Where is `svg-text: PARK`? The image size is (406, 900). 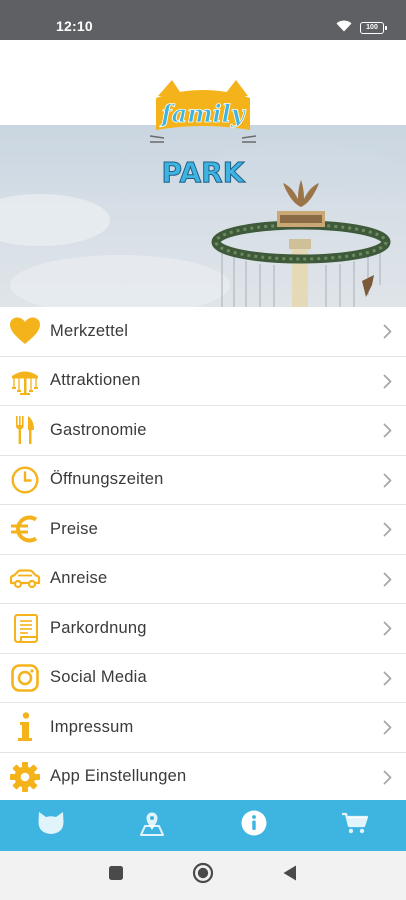 svg-text: PARK is located at coordinates (204, 172).